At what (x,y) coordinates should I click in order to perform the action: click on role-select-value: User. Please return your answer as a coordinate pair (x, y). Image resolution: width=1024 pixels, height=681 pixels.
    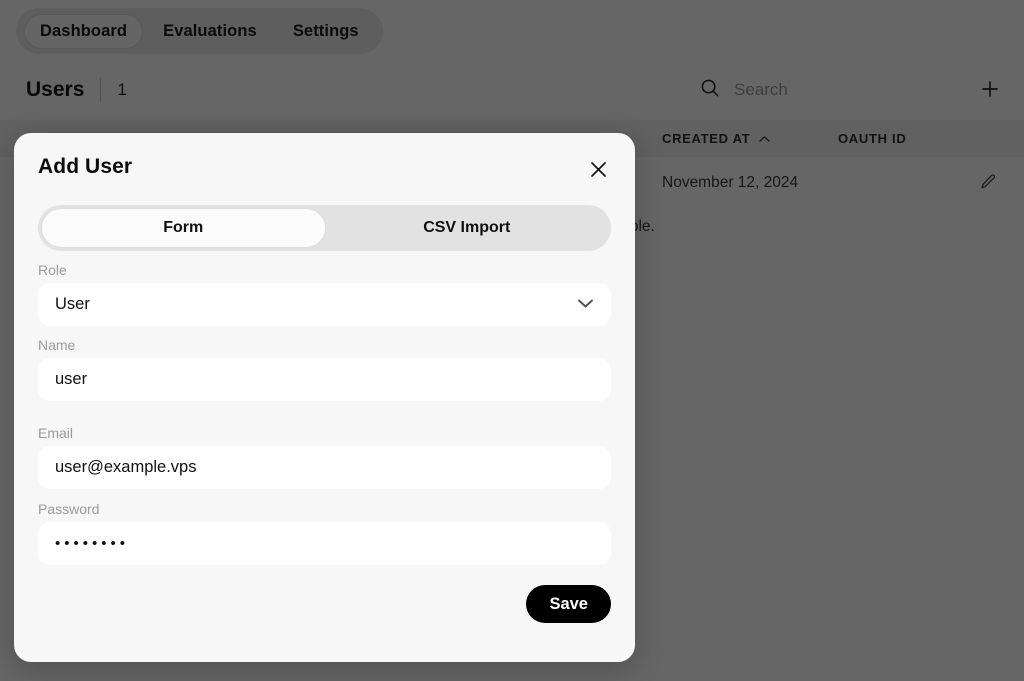
    Looking at the image, I should click on (72, 304).